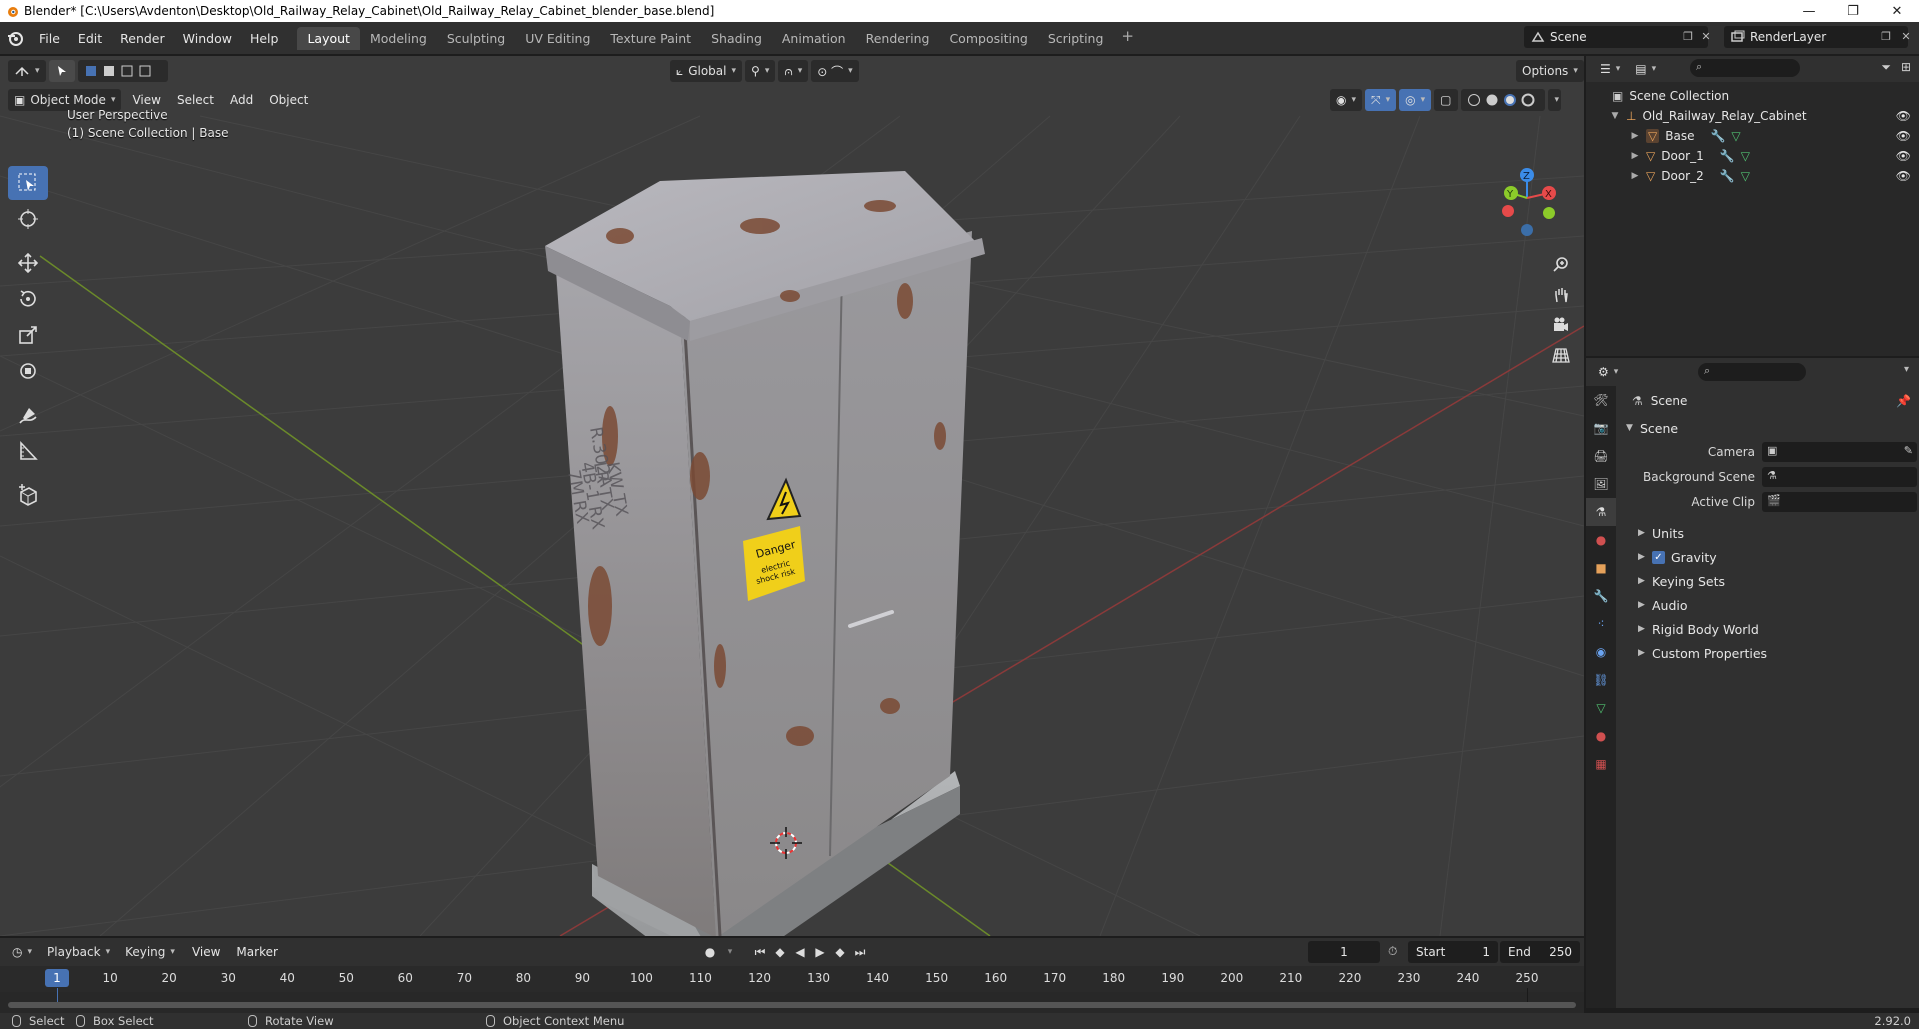 This screenshot has height=1029, width=1919. Describe the element at coordinates (820, 952) in the screenshot. I see `play-icon: ▶` at that location.